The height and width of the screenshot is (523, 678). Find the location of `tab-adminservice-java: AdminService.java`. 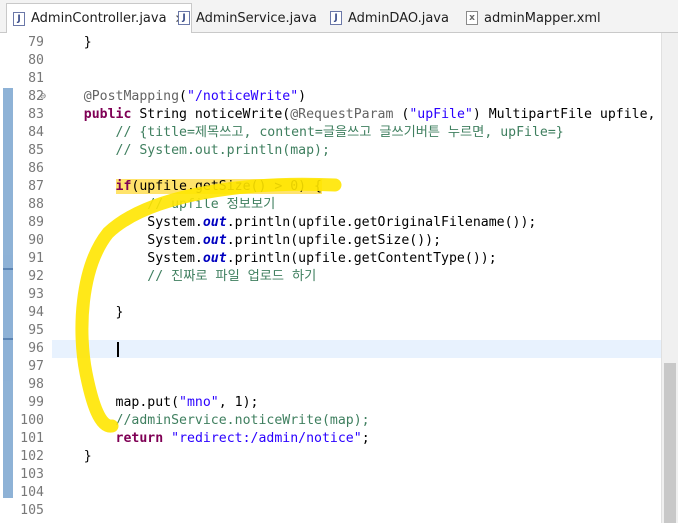

tab-adminservice-java: AdminService.java is located at coordinates (247, 18).